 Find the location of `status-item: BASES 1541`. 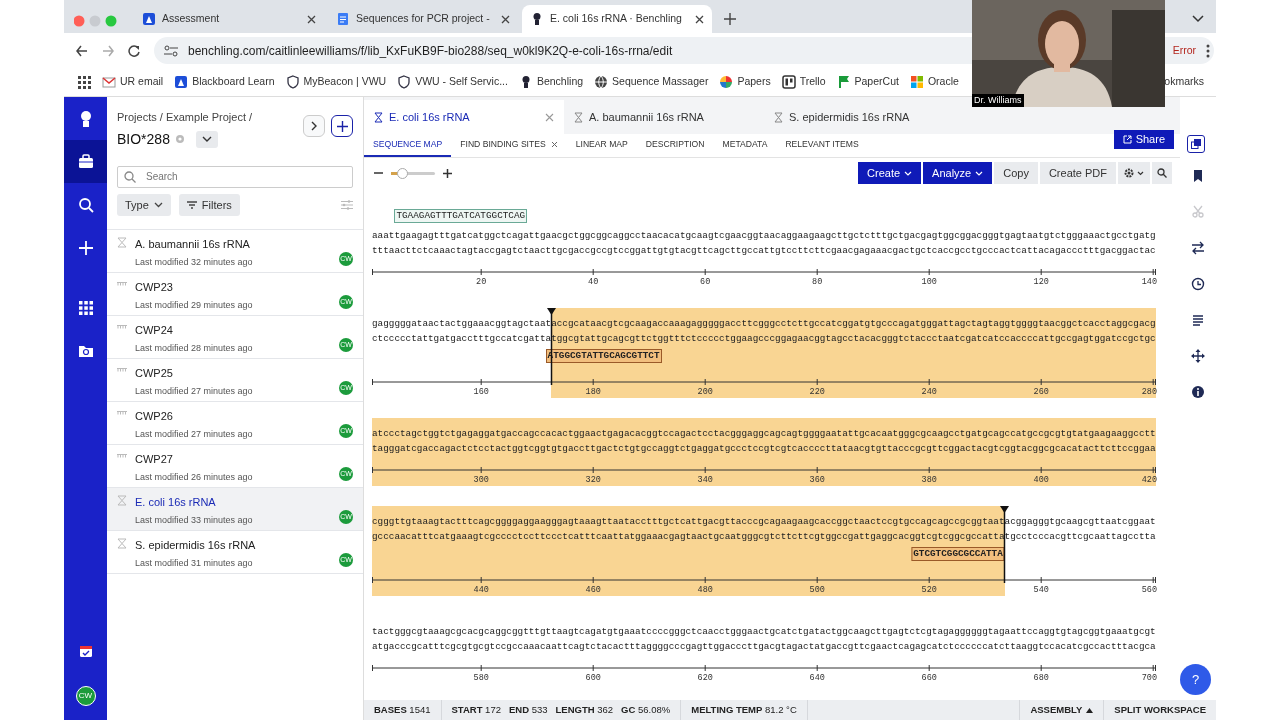

status-item: BASES 1541 is located at coordinates (402, 709).